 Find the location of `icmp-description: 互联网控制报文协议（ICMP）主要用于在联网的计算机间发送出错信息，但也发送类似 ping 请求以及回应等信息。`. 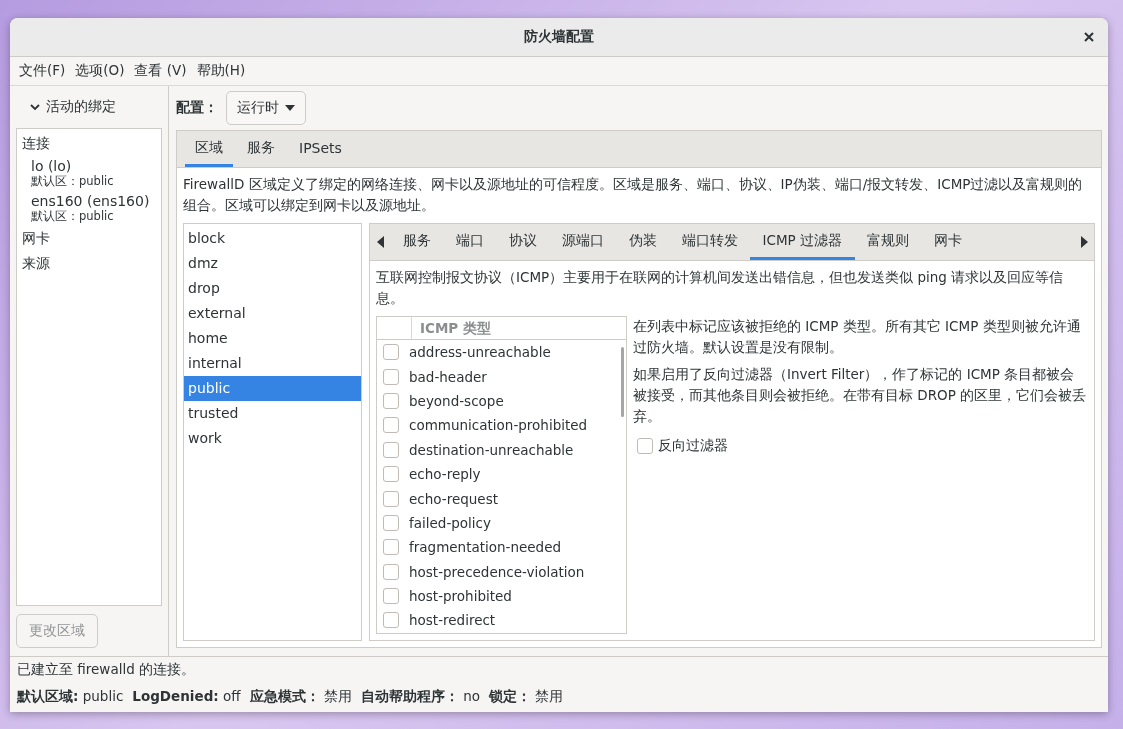

icmp-description: 互联网控制报文协议（ICMP）主要用于在联网的计算机间发送出错信息，但也发送类似 ping 请求以及回应等信息。 is located at coordinates (720, 288).